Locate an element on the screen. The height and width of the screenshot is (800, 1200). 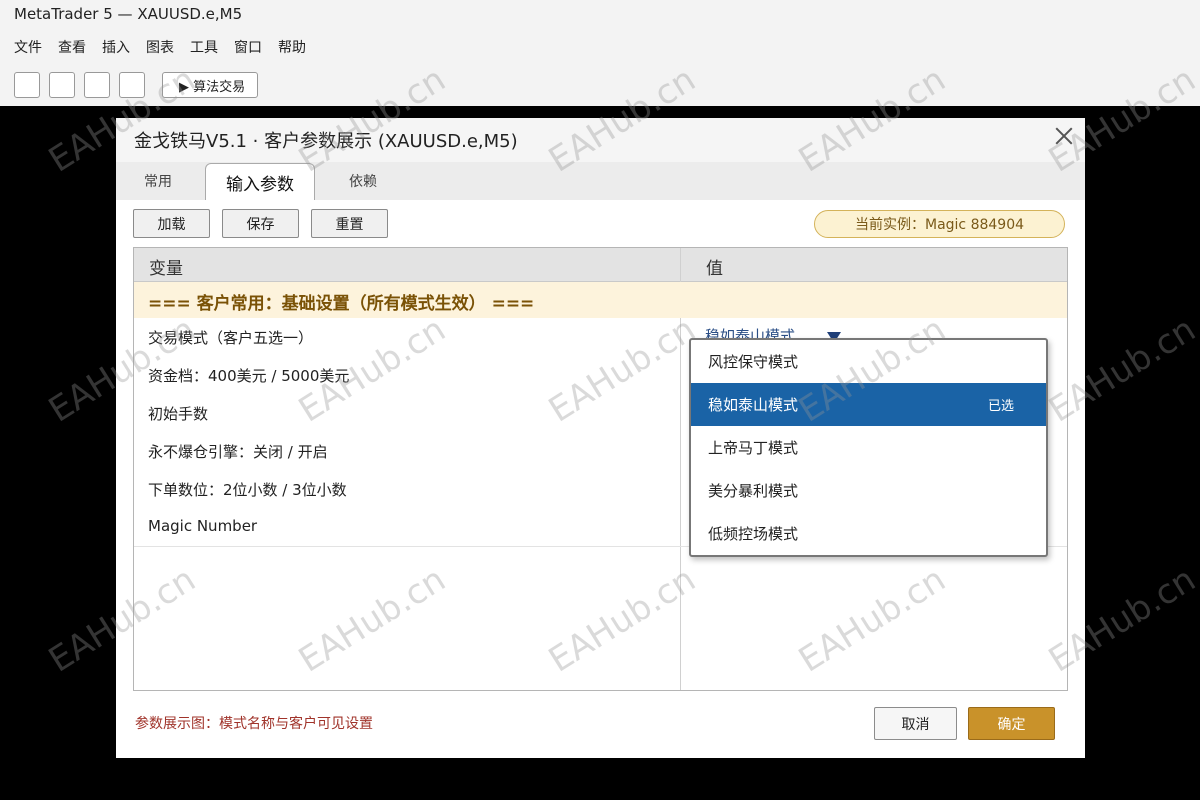
menu-insert: 插入 is located at coordinates (116, 47).